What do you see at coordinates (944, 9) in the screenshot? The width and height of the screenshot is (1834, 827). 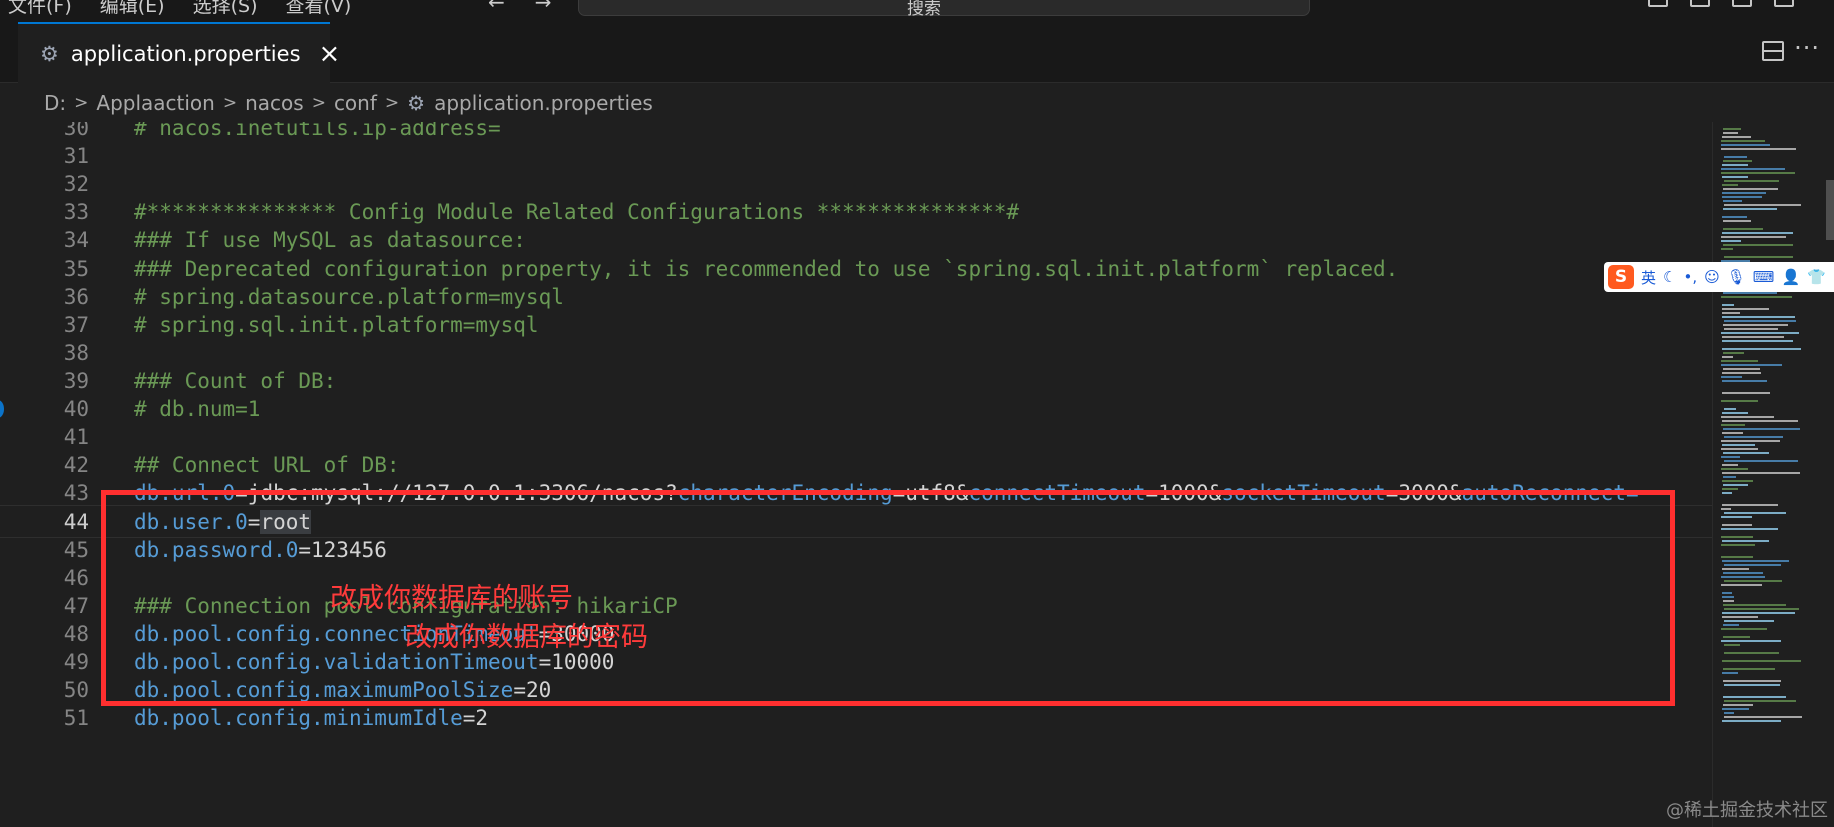 I see `command-center-search: 搜索` at bounding box center [944, 9].